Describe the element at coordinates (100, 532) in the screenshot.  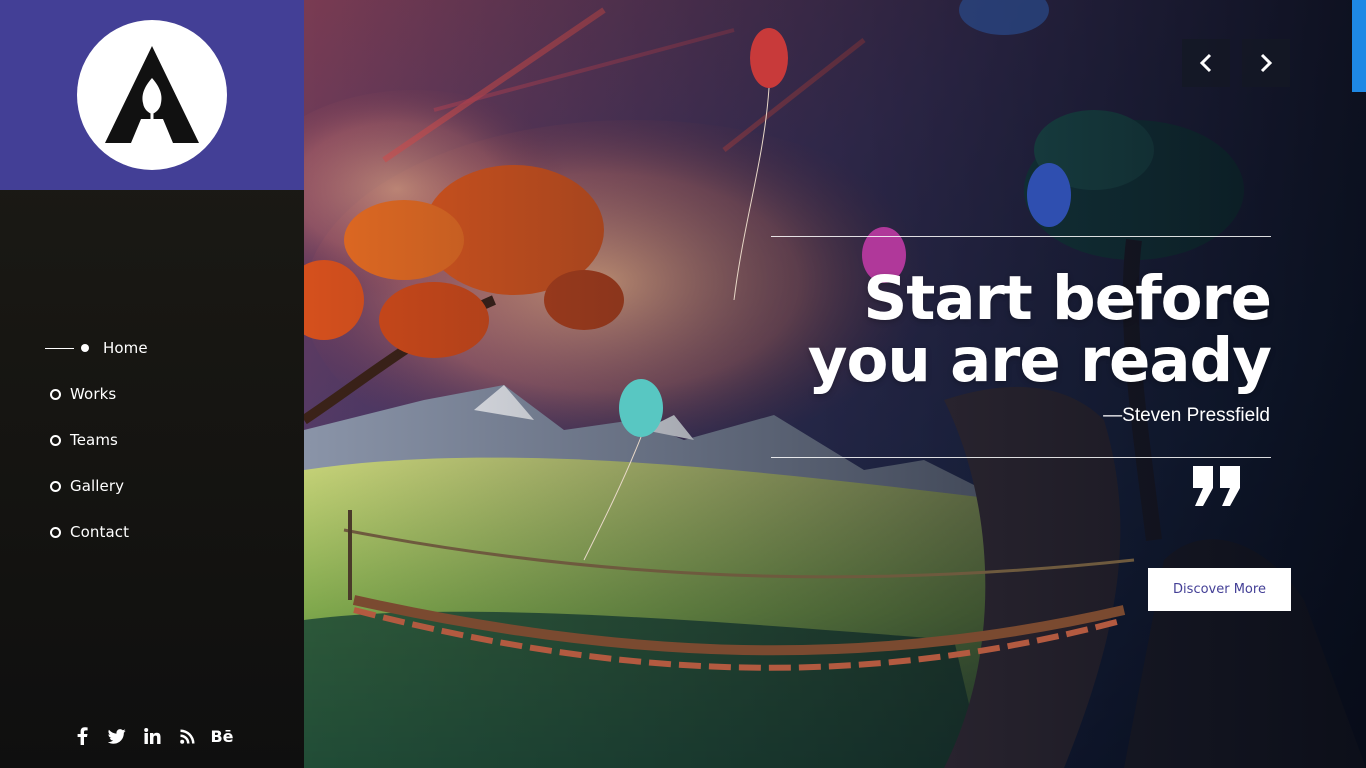
I see `nav-label: Contact` at that location.